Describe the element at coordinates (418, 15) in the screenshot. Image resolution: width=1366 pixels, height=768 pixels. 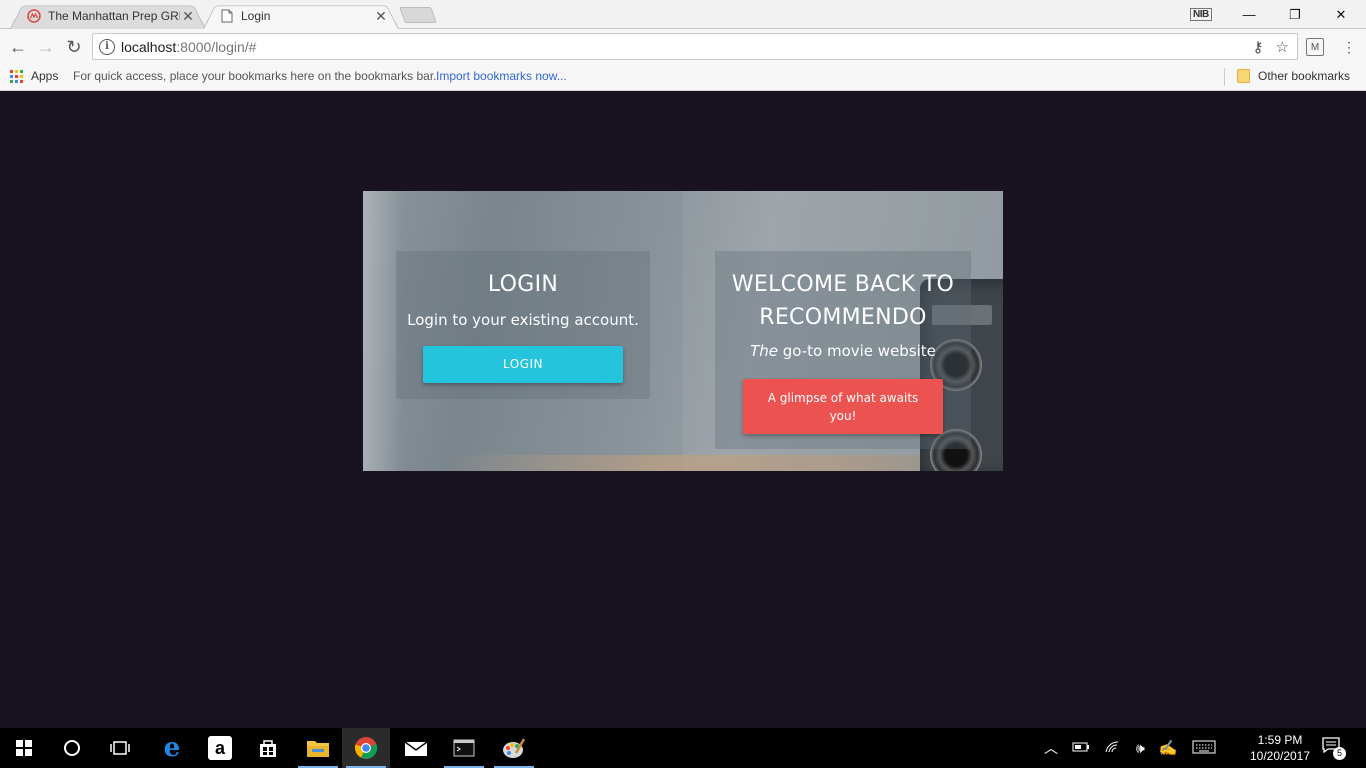
I see `new-tab-button` at that location.